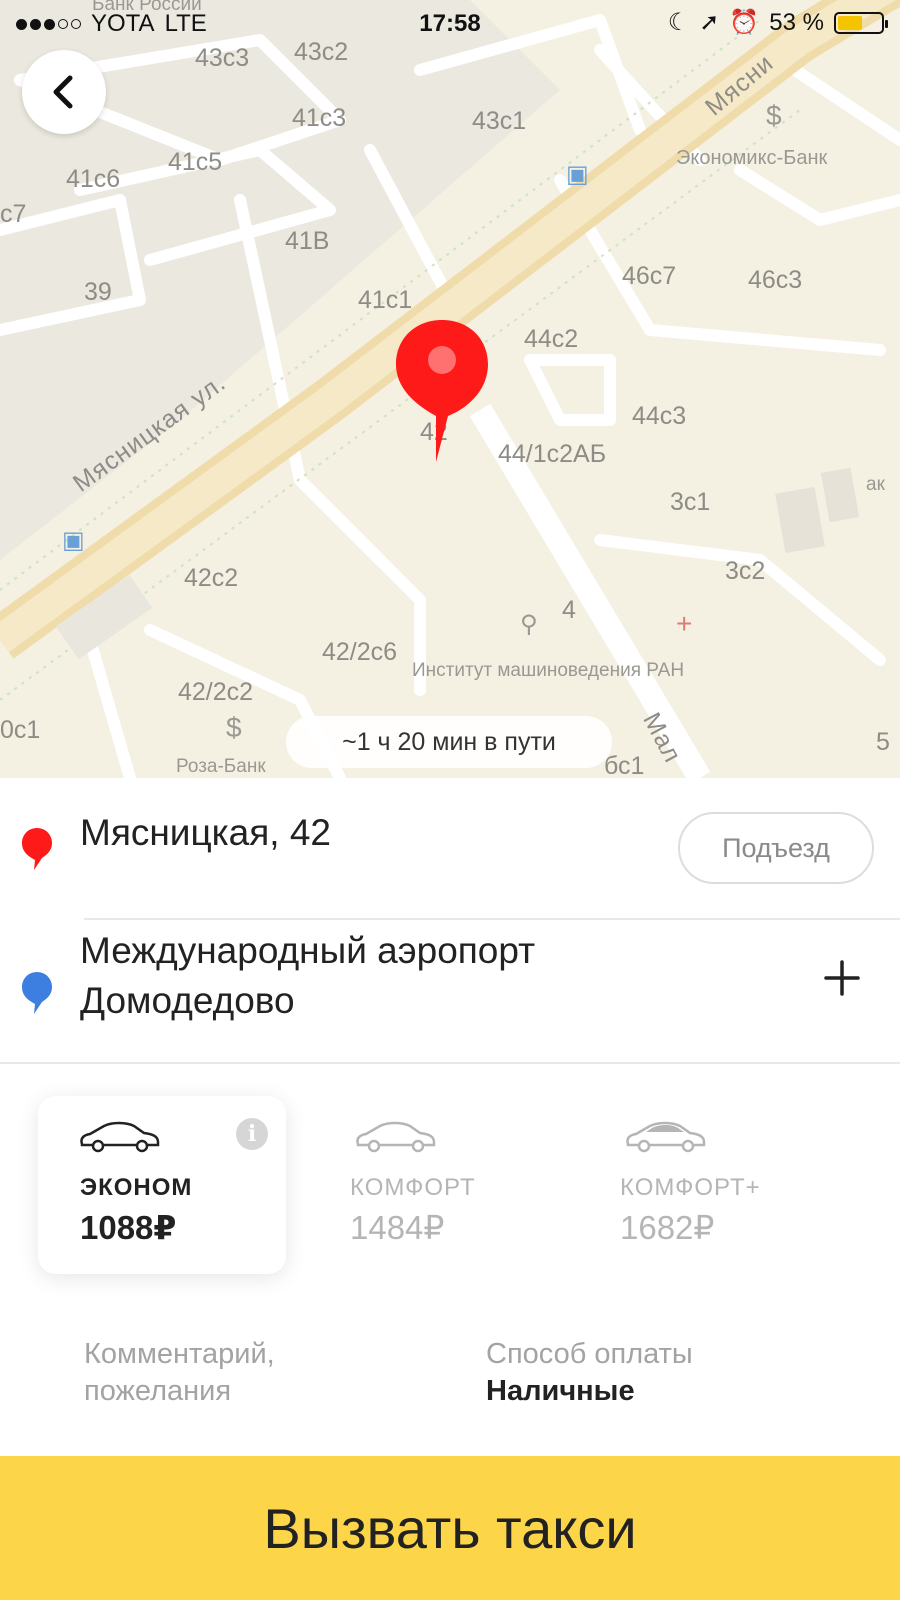 Image resolution: width=900 pixels, height=1600 pixels. What do you see at coordinates (529, 624) in the screenshot?
I see `monument-icon: ⚲` at bounding box center [529, 624].